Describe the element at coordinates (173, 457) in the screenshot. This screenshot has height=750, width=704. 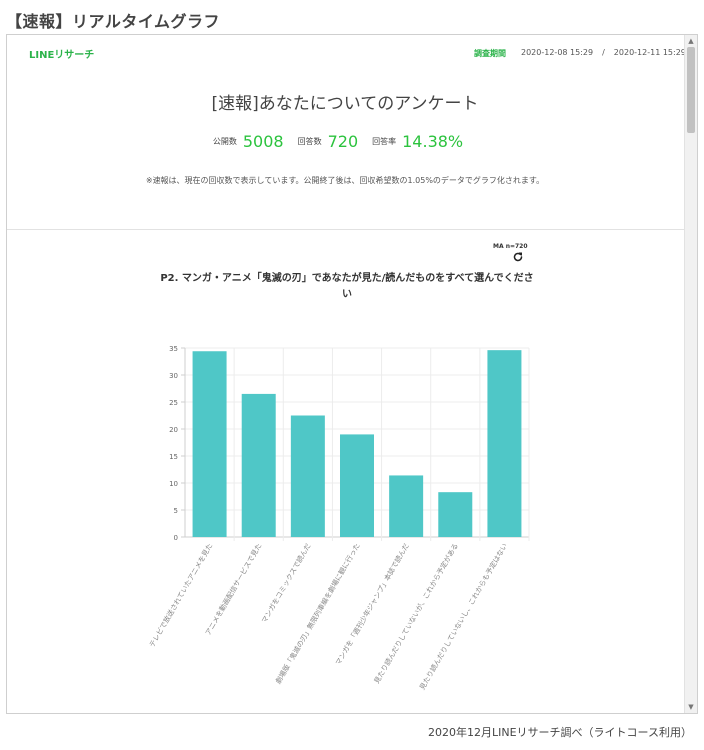
I see `y-tick-label: 15` at that location.